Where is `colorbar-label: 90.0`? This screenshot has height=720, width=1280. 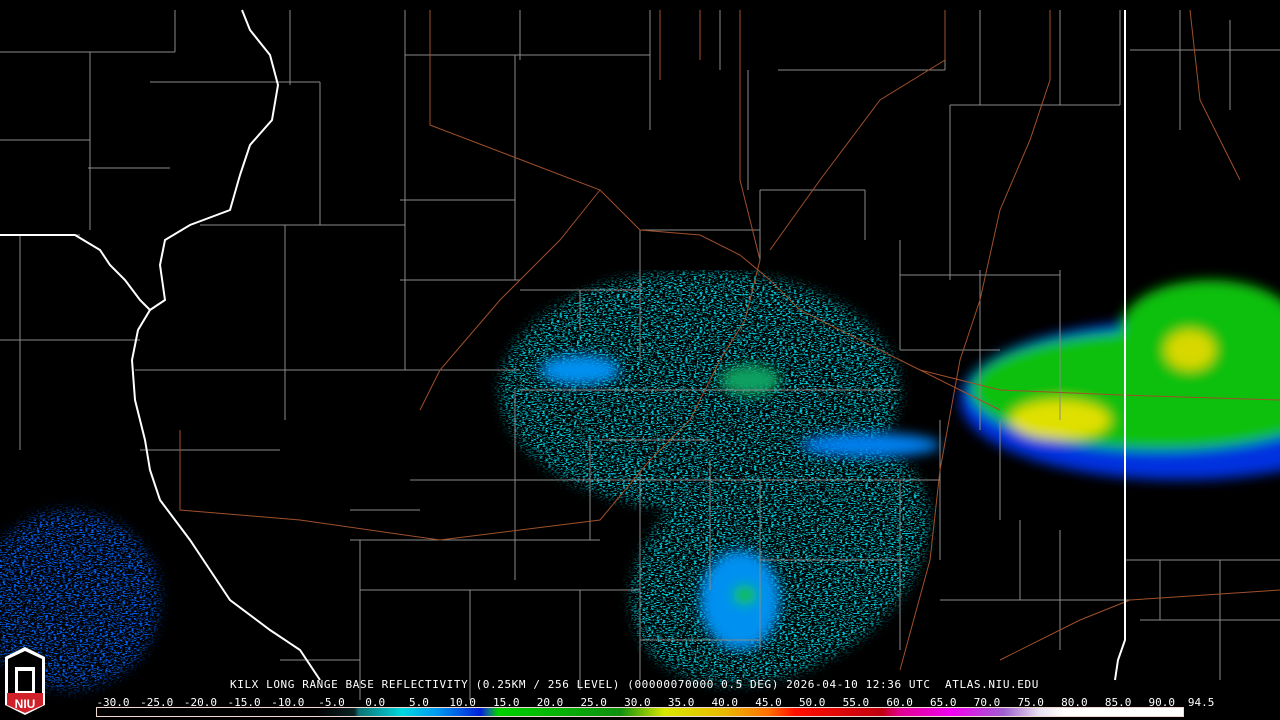
colorbar-label: 90.0 is located at coordinates (1162, 702).